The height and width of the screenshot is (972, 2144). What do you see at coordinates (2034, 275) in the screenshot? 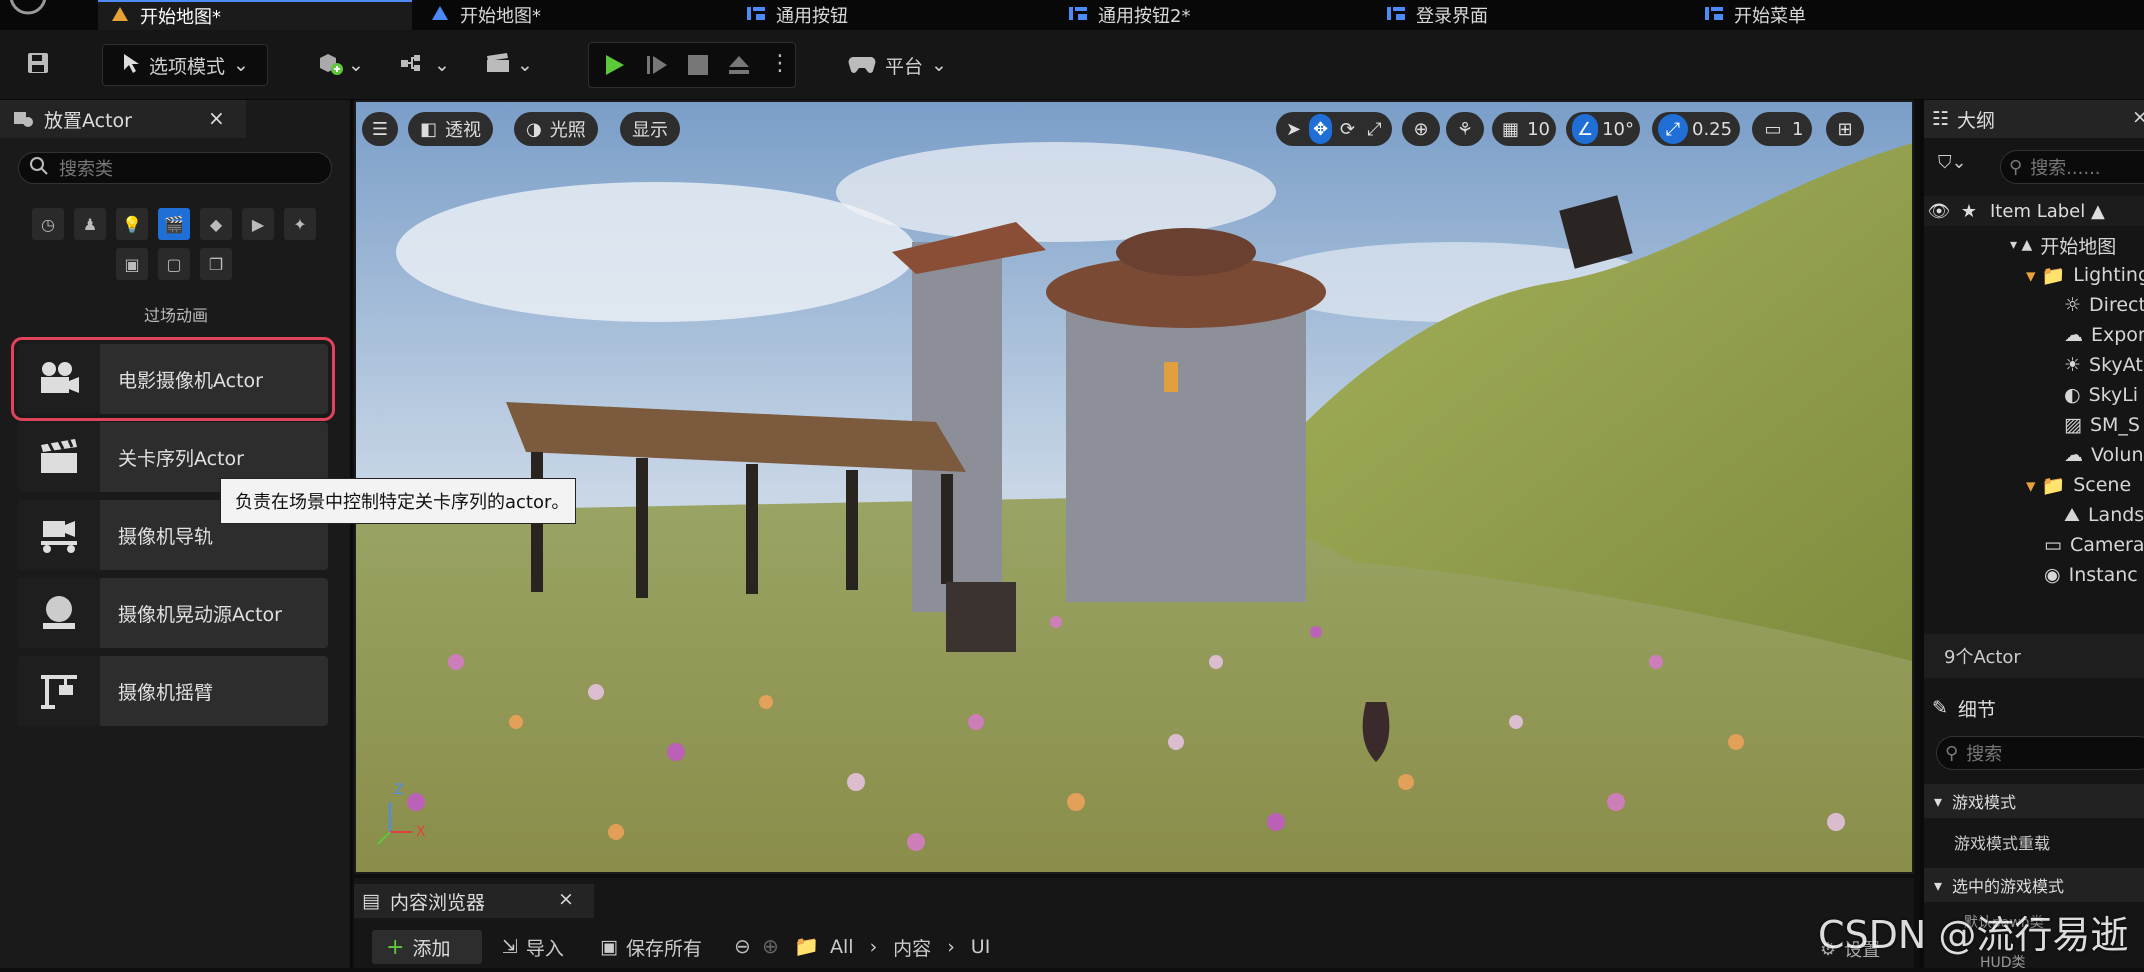
I see `tree-item-folder: ▾ 📁 Lighting` at bounding box center [2034, 275].